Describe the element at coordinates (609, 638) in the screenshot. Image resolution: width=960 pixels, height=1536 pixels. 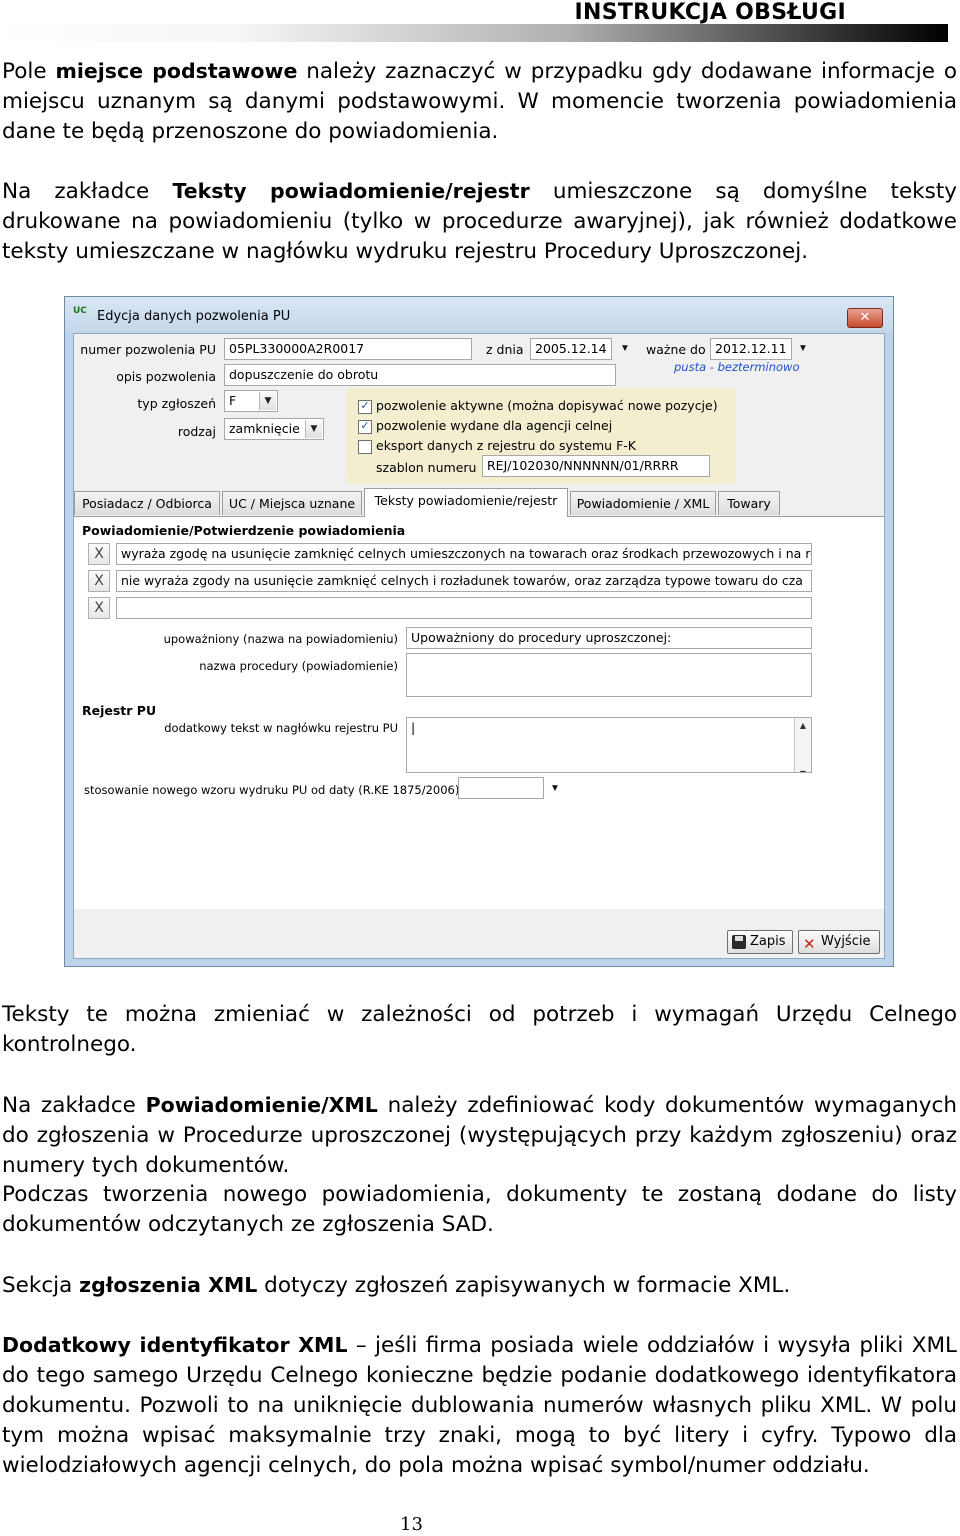
I see `upowazniony-field: Upoważniony do procedury uproszczonej:` at that location.